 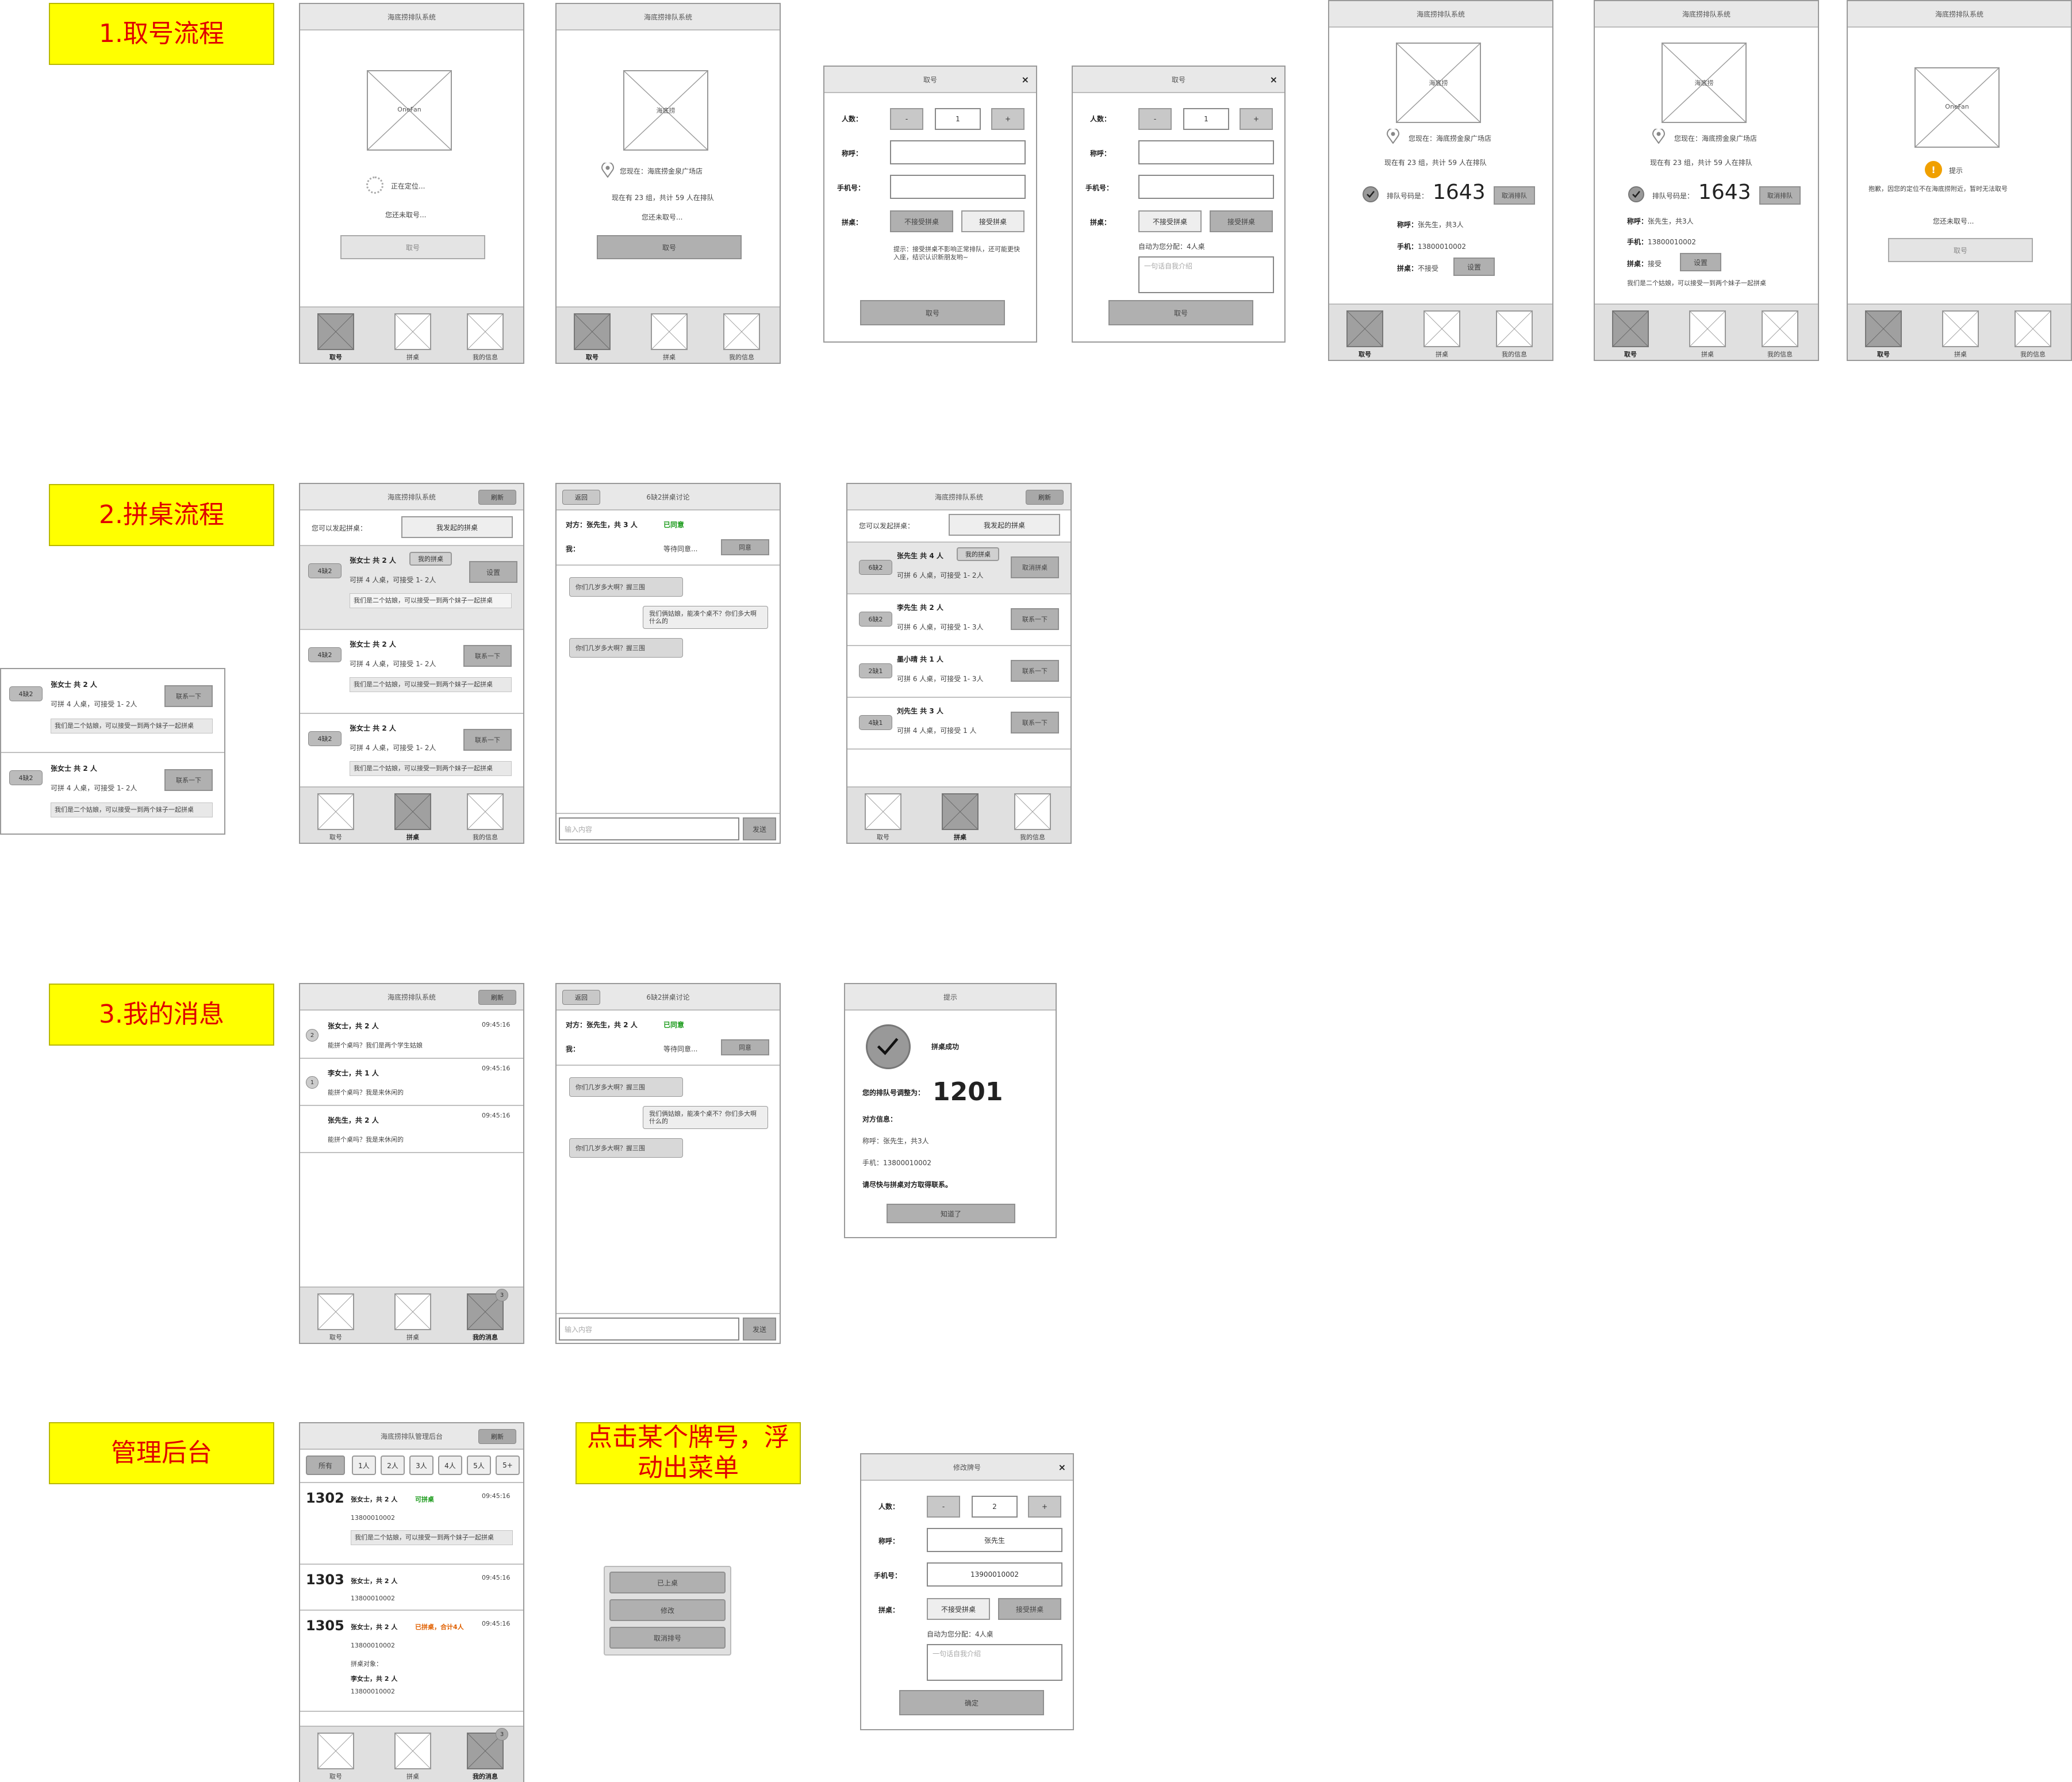 I want to click on start-share-button: 我发起的拼桌, so click(x=457, y=527).